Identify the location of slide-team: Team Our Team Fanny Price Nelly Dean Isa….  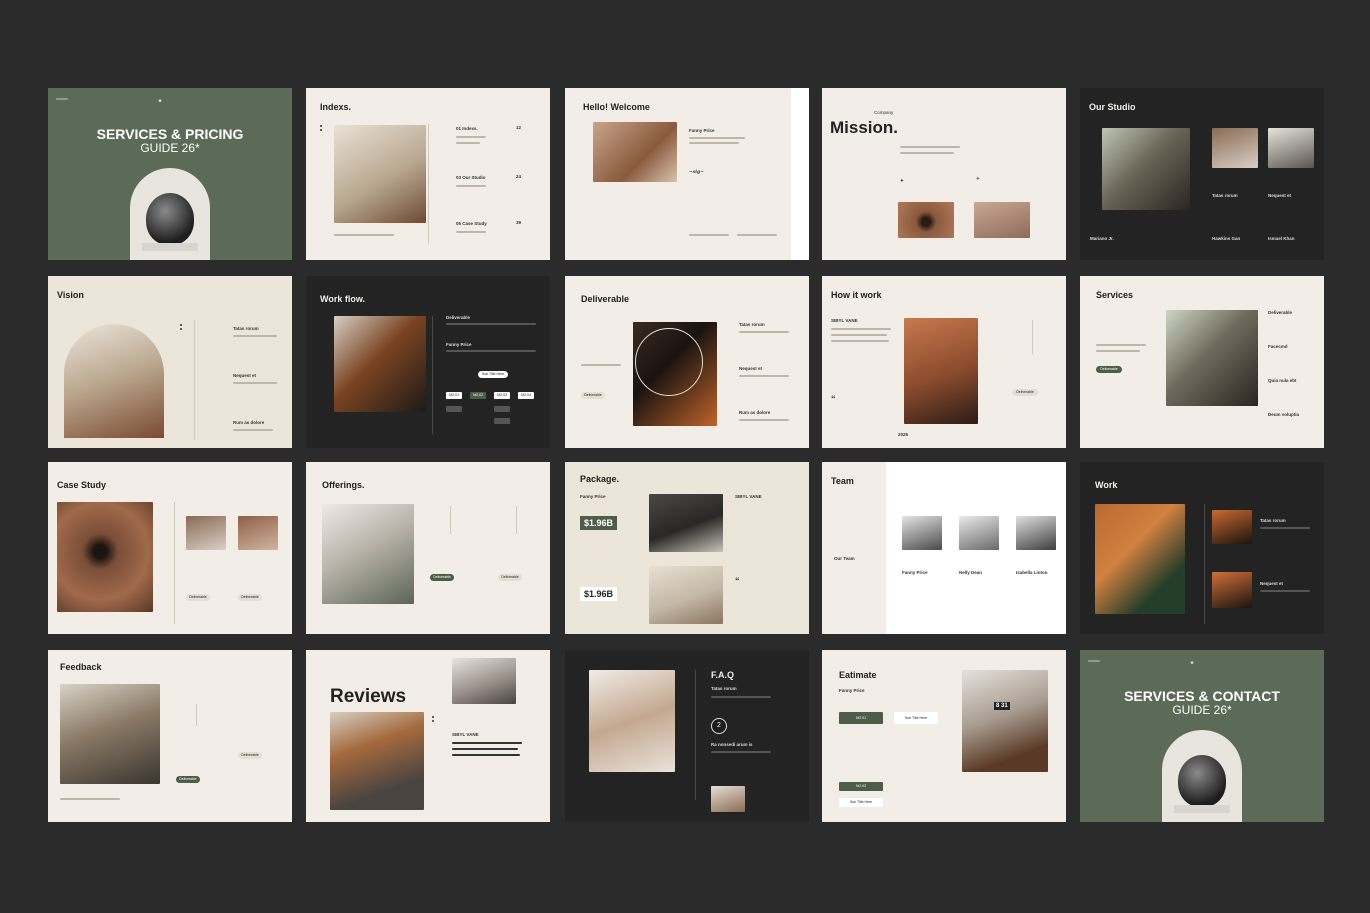
(944, 548).